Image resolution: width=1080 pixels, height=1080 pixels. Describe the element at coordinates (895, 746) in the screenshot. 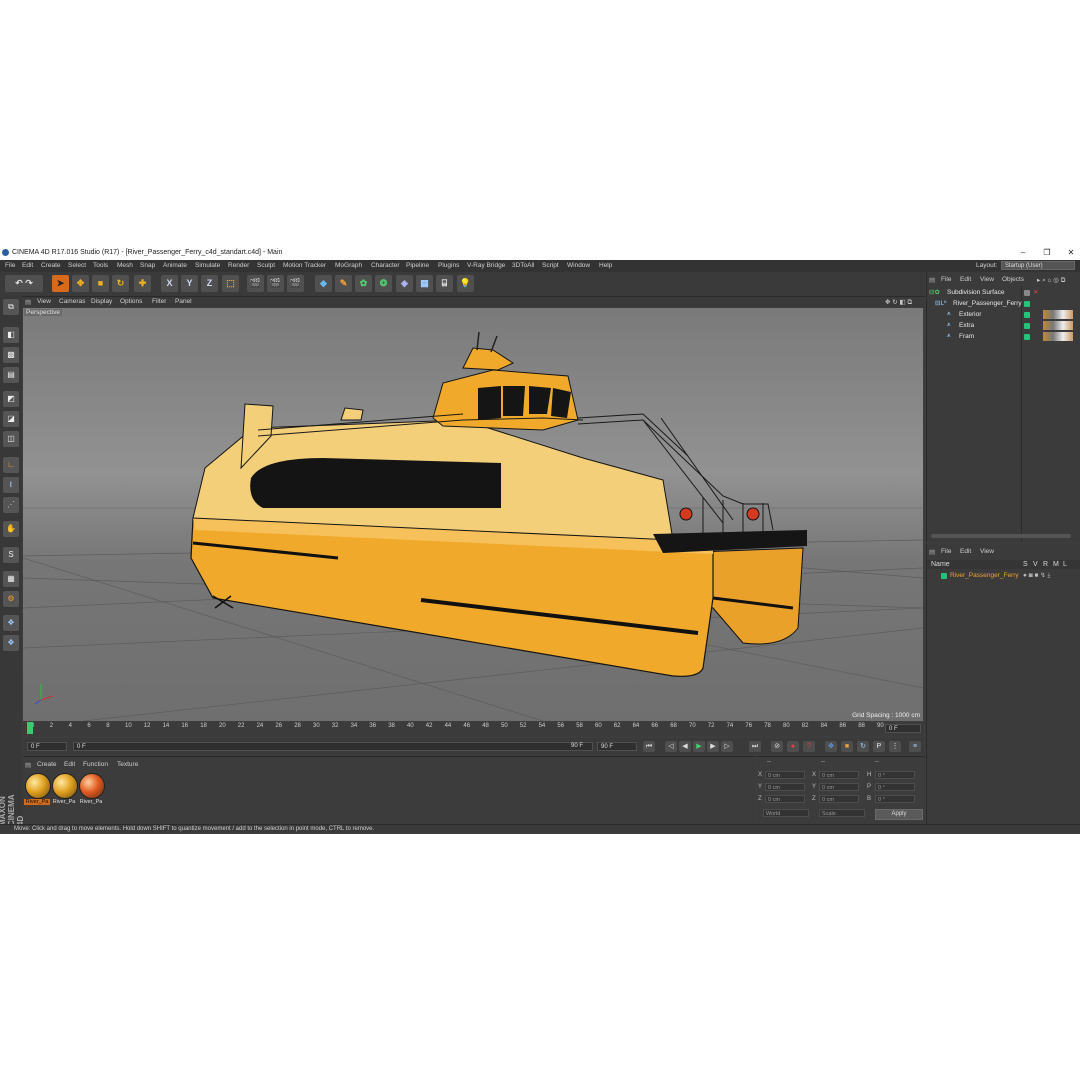

I see `key-pla-icon: ⋮` at that location.